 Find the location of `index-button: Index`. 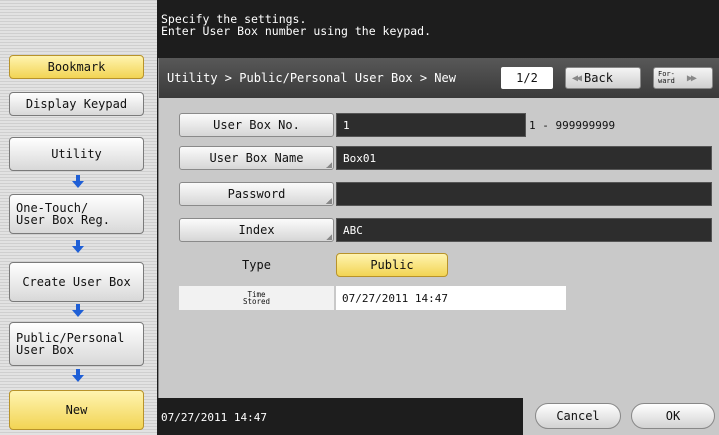

index-button: Index is located at coordinates (256, 230).